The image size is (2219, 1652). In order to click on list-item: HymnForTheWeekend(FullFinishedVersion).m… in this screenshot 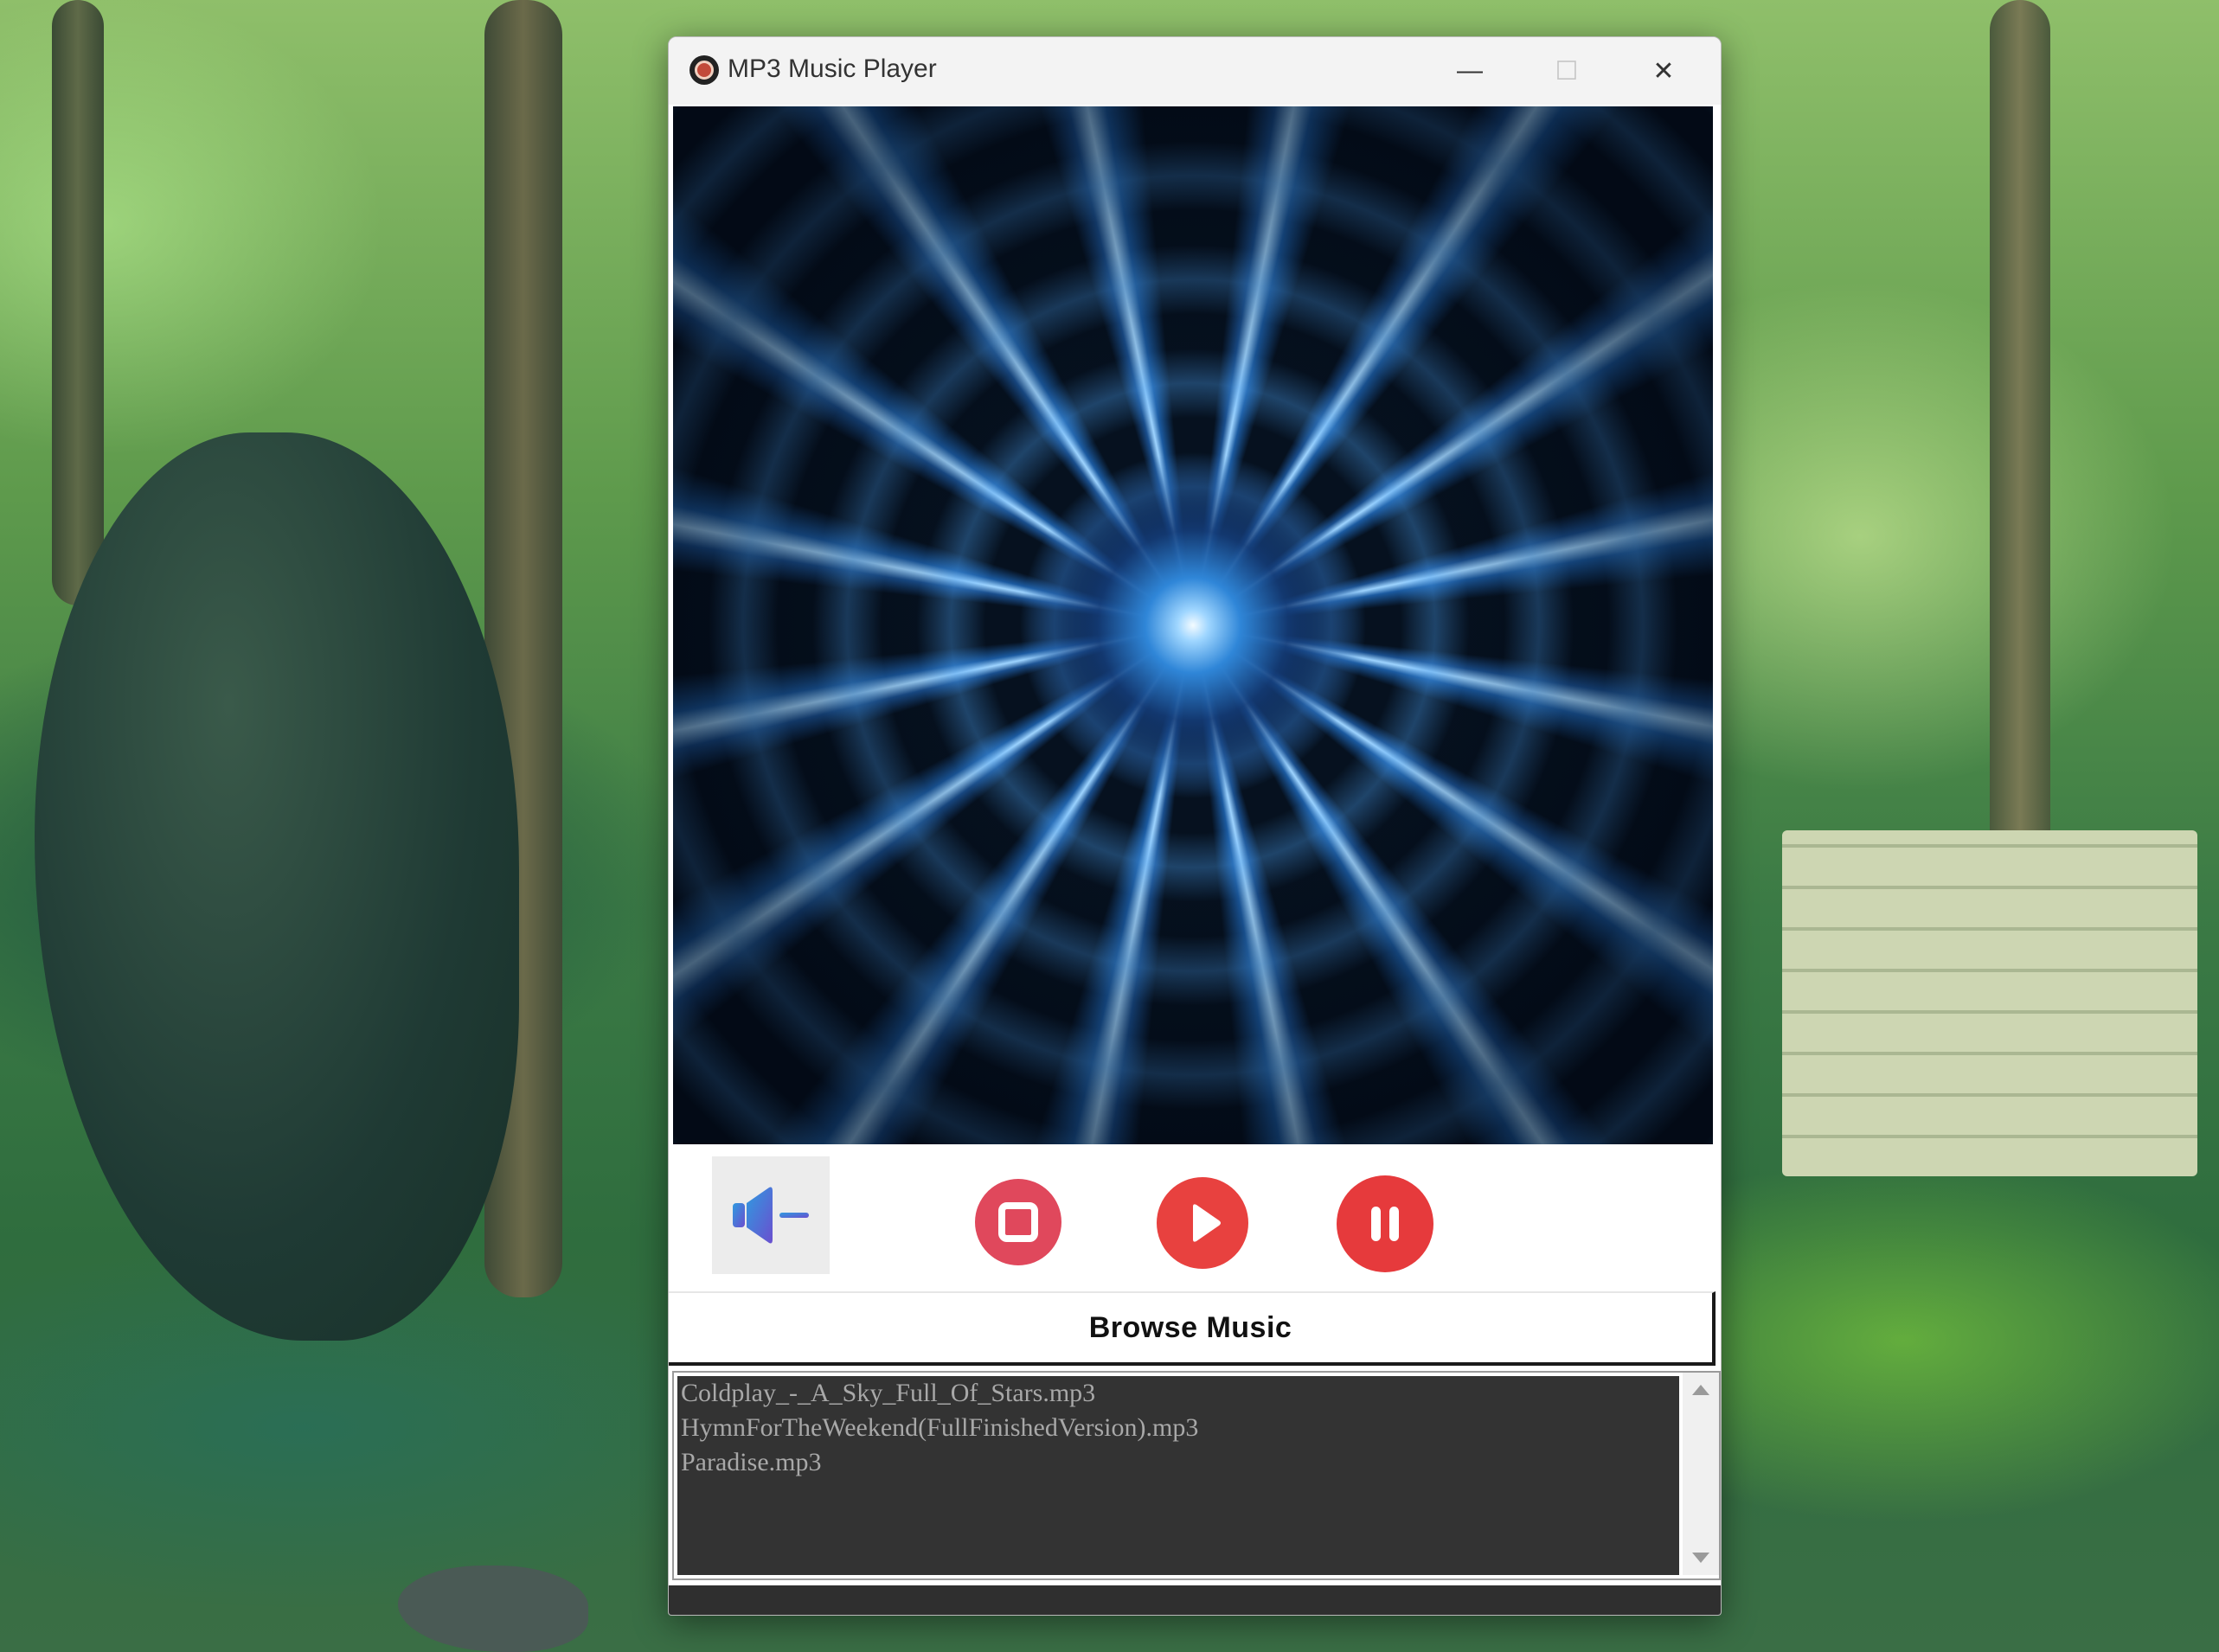, I will do `click(1178, 1428)`.